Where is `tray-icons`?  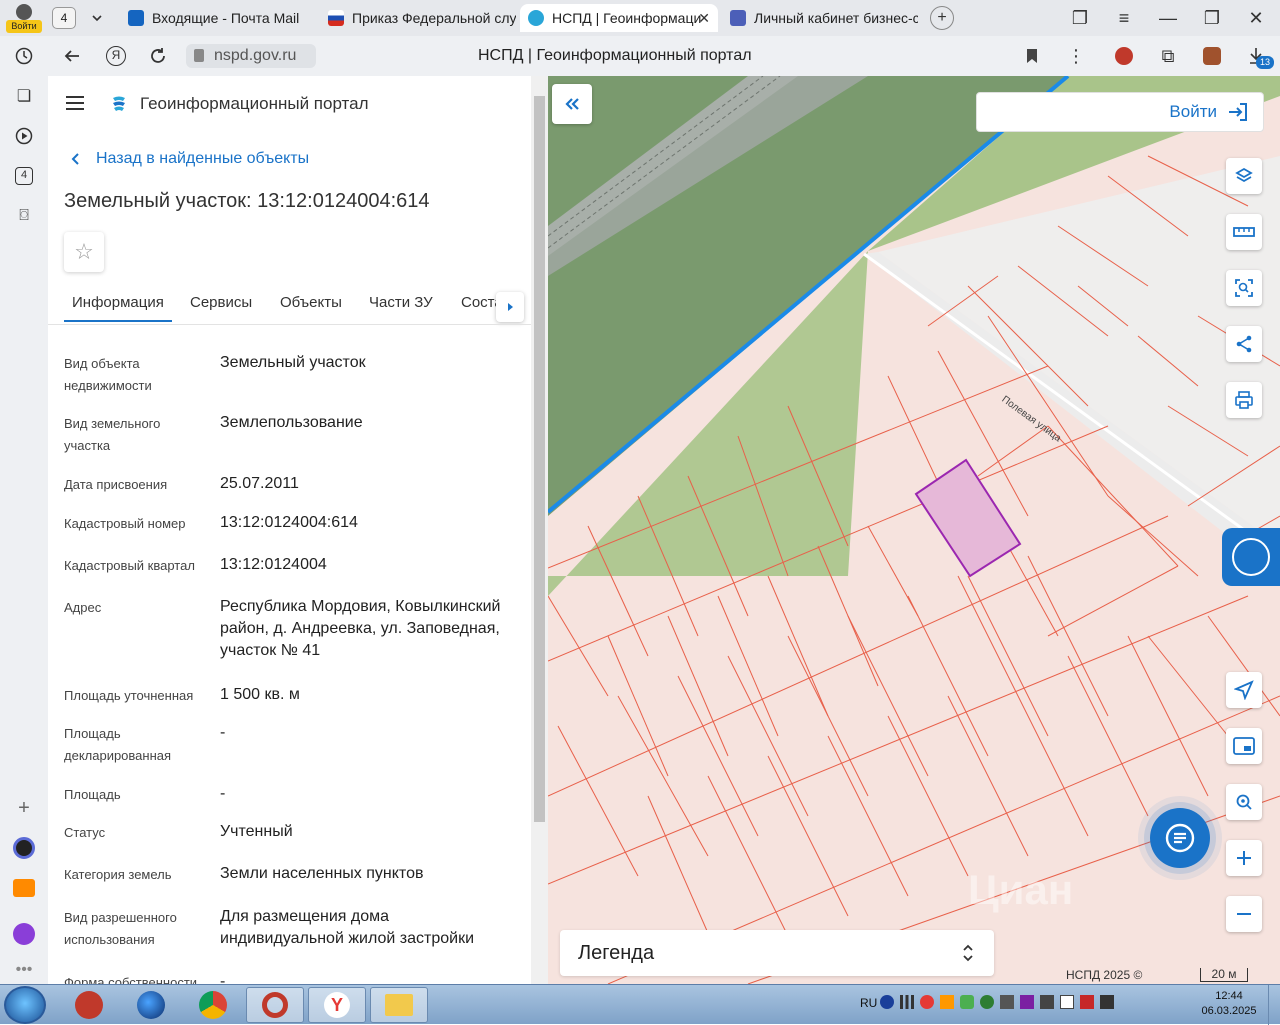
tray-icons is located at coordinates (997, 1002).